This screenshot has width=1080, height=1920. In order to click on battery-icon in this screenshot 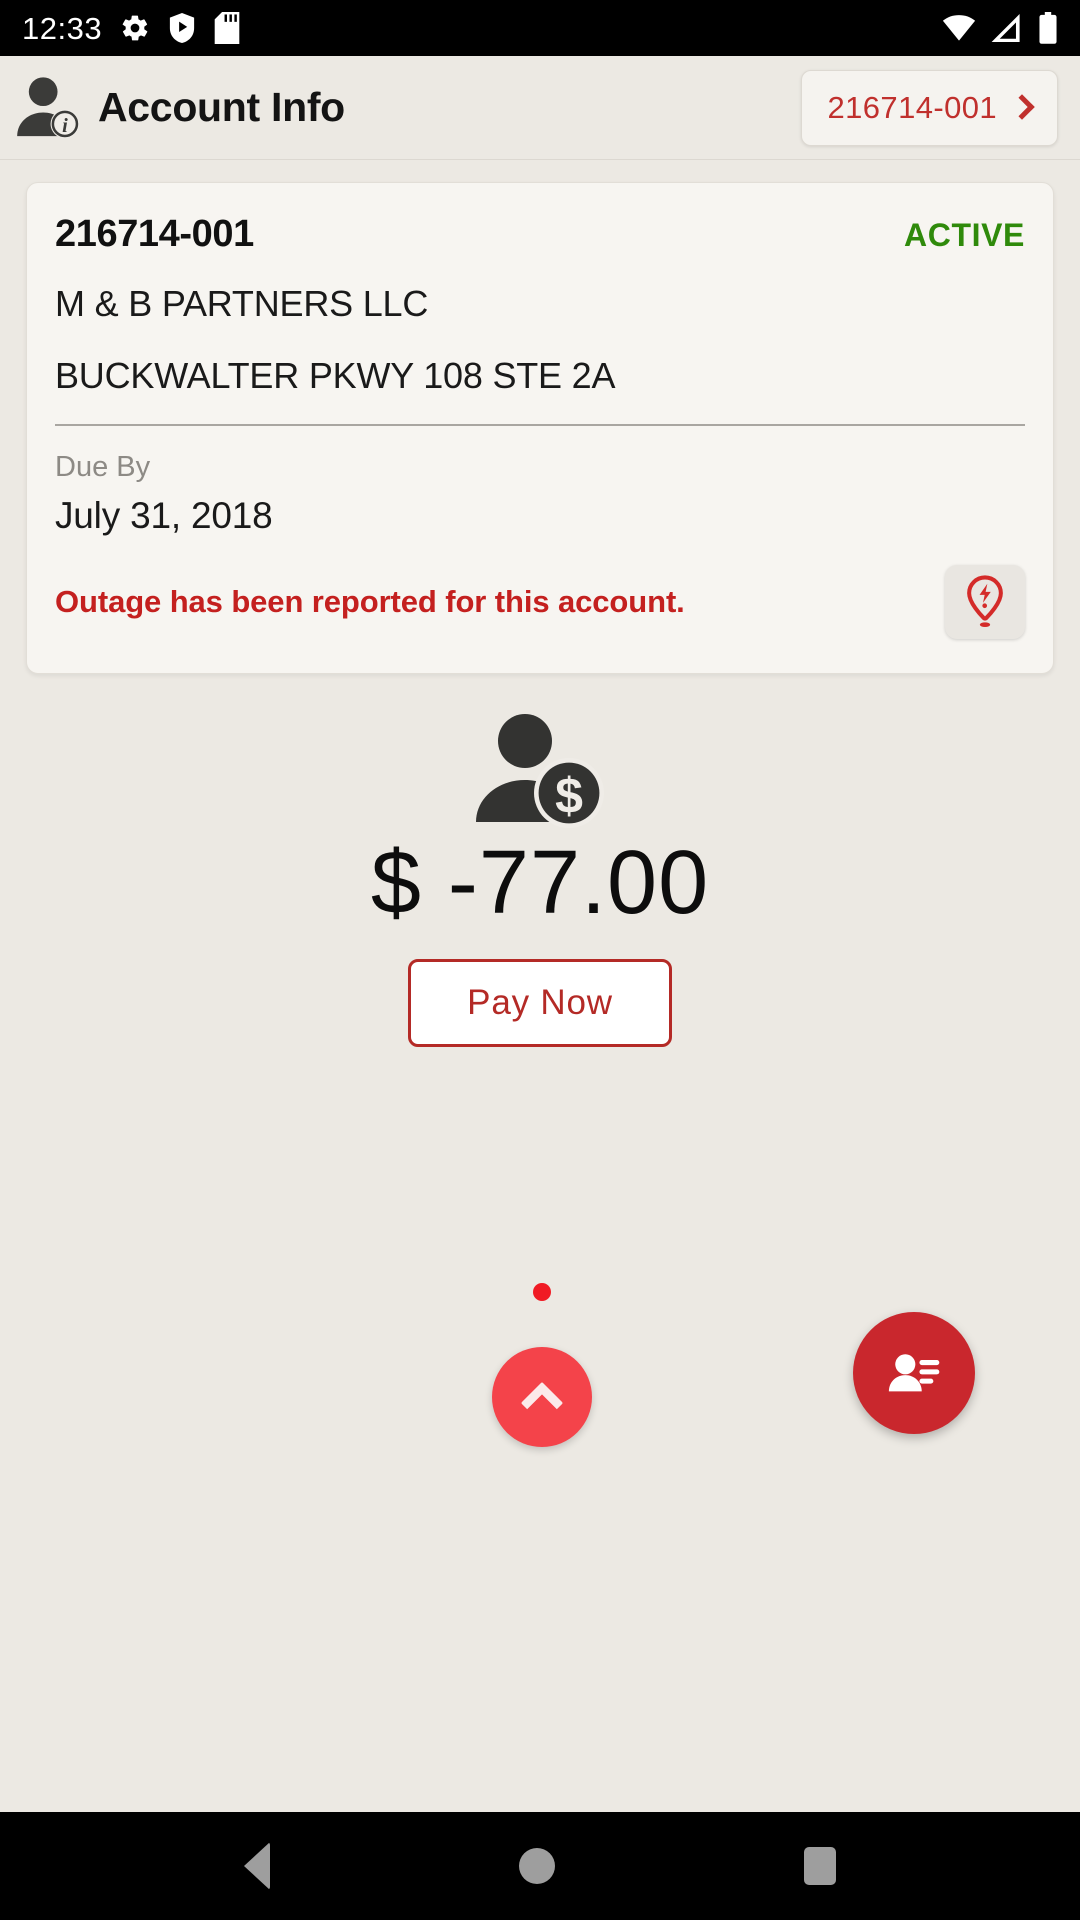, I will do `click(1048, 28)`.